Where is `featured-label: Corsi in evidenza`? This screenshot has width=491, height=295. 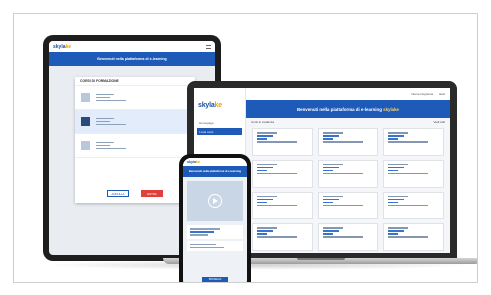
featured-label: Corsi in evidenza is located at coordinates (263, 122).